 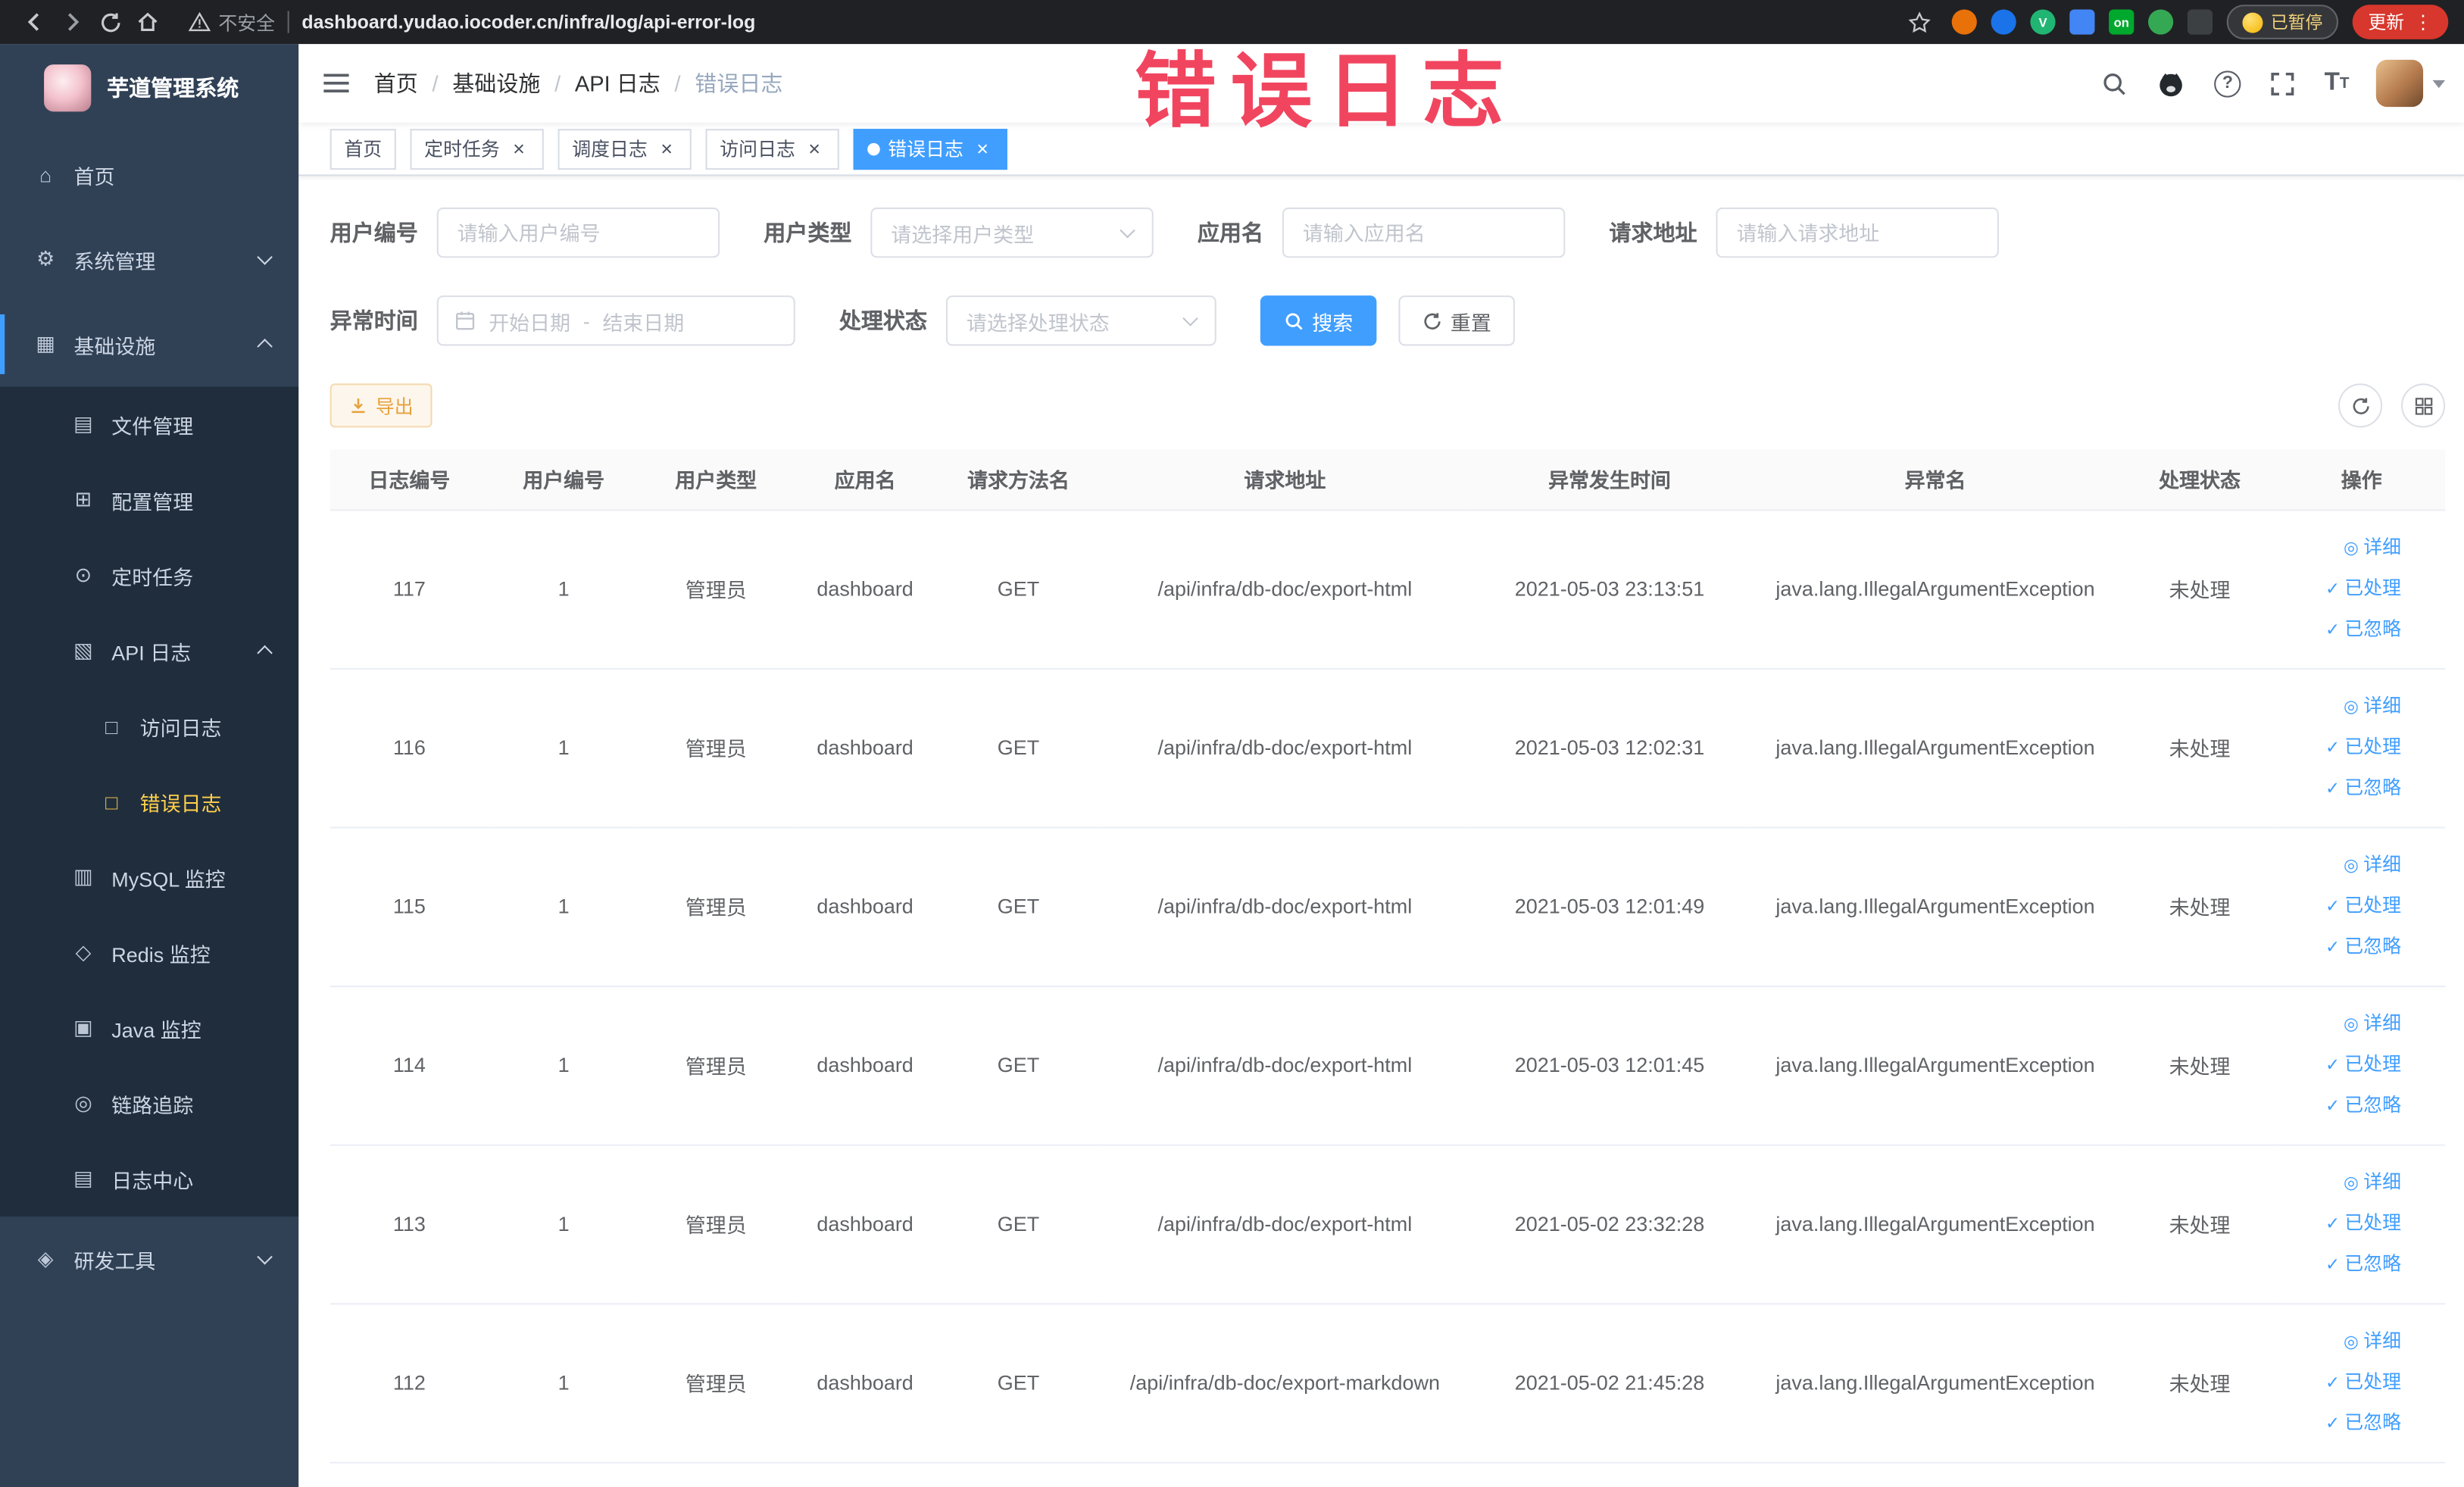 I want to click on chevron-up-icon, so click(x=265, y=653).